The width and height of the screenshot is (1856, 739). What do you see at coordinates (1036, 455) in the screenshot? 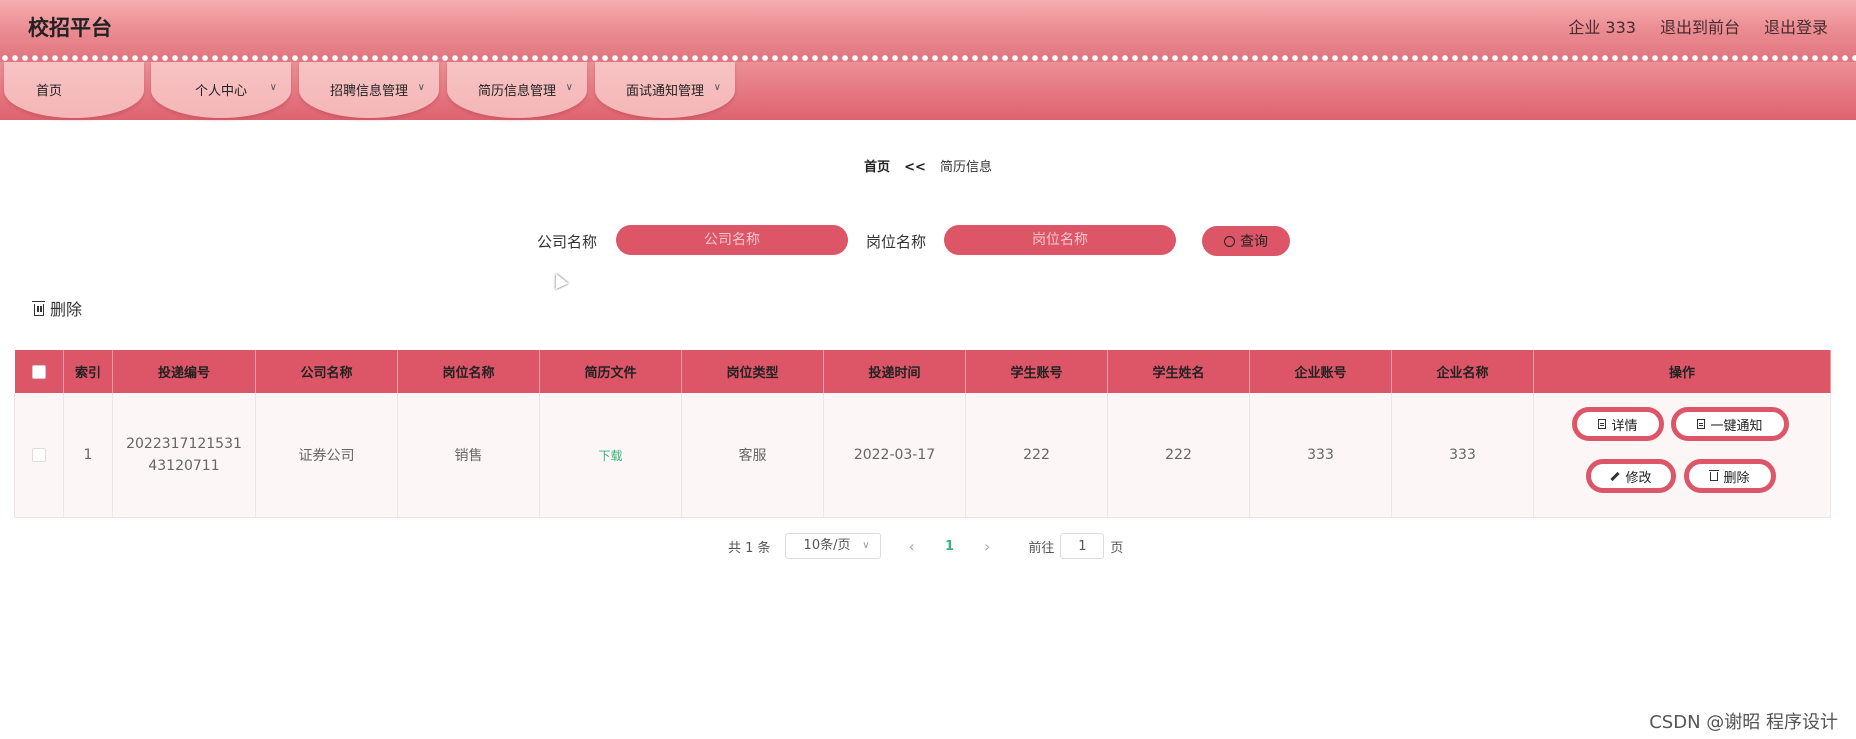
I see `cell-student-account: 222` at bounding box center [1036, 455].